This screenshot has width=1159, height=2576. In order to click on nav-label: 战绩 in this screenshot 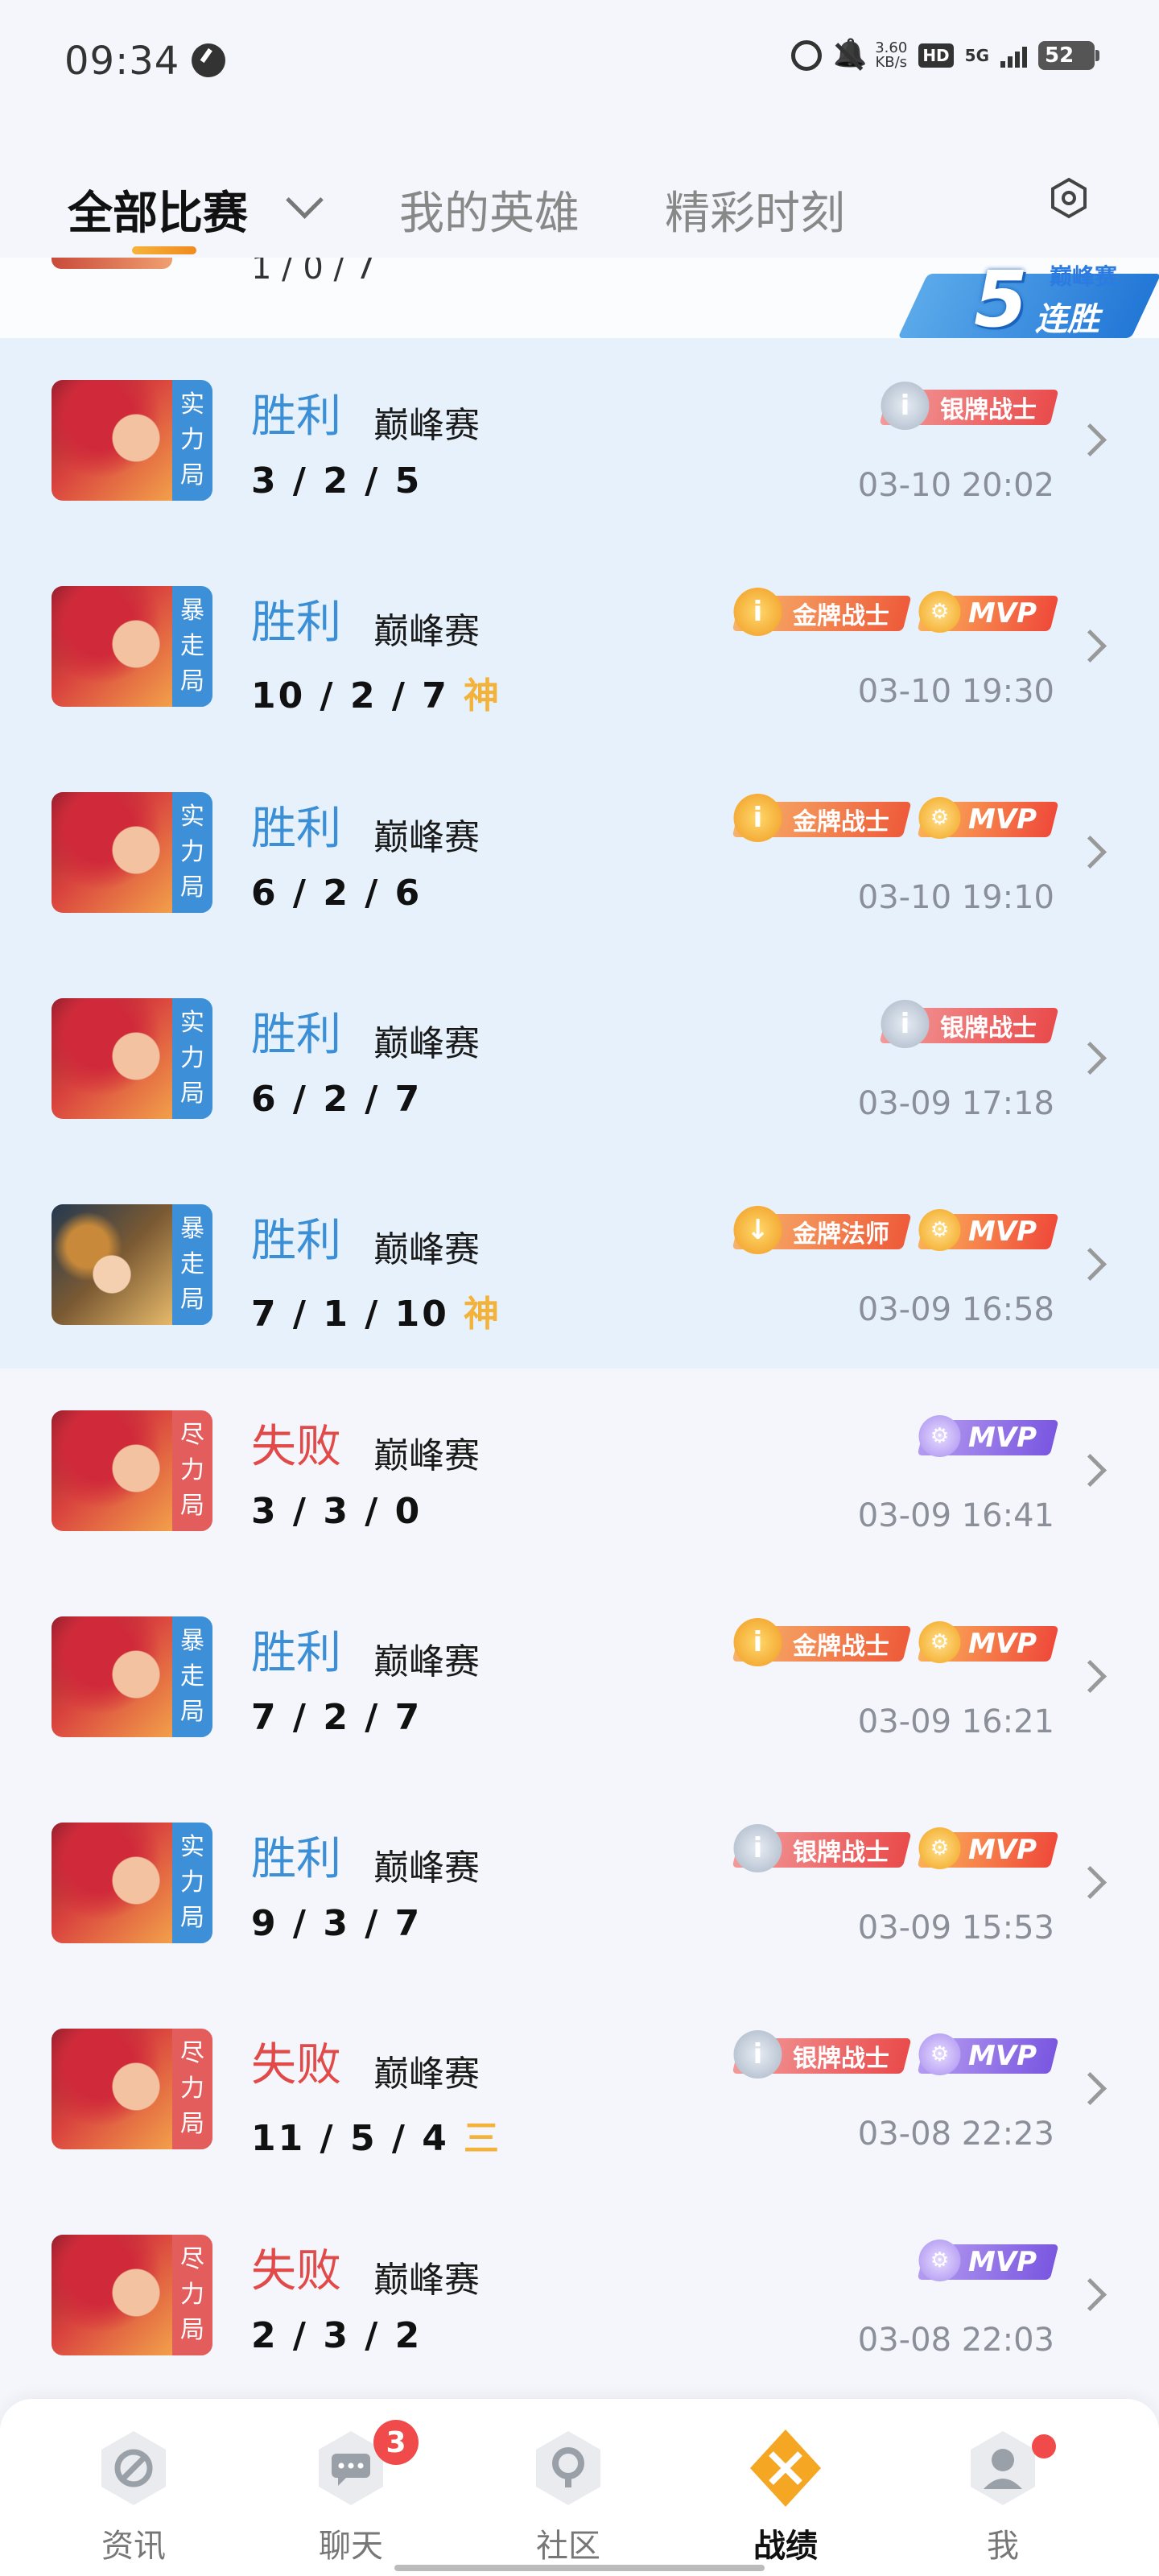, I will do `click(785, 2546)`.